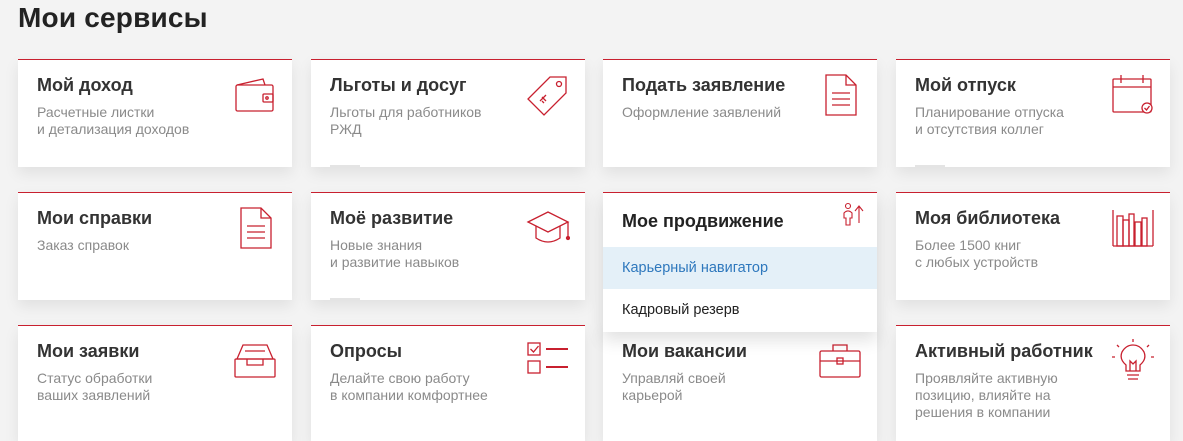  I want to click on card-title: Подать заявление, so click(704, 85).